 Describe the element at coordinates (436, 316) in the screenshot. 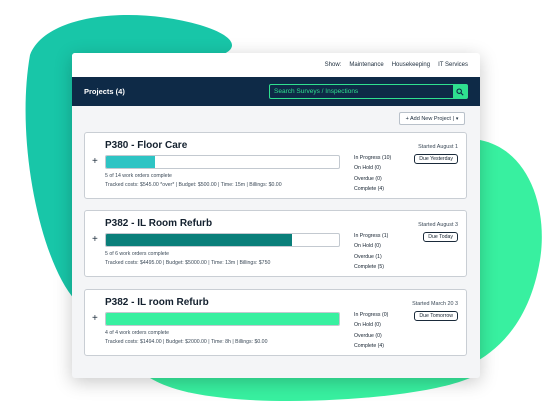

I see `due-badge: Due Tomorrow` at that location.